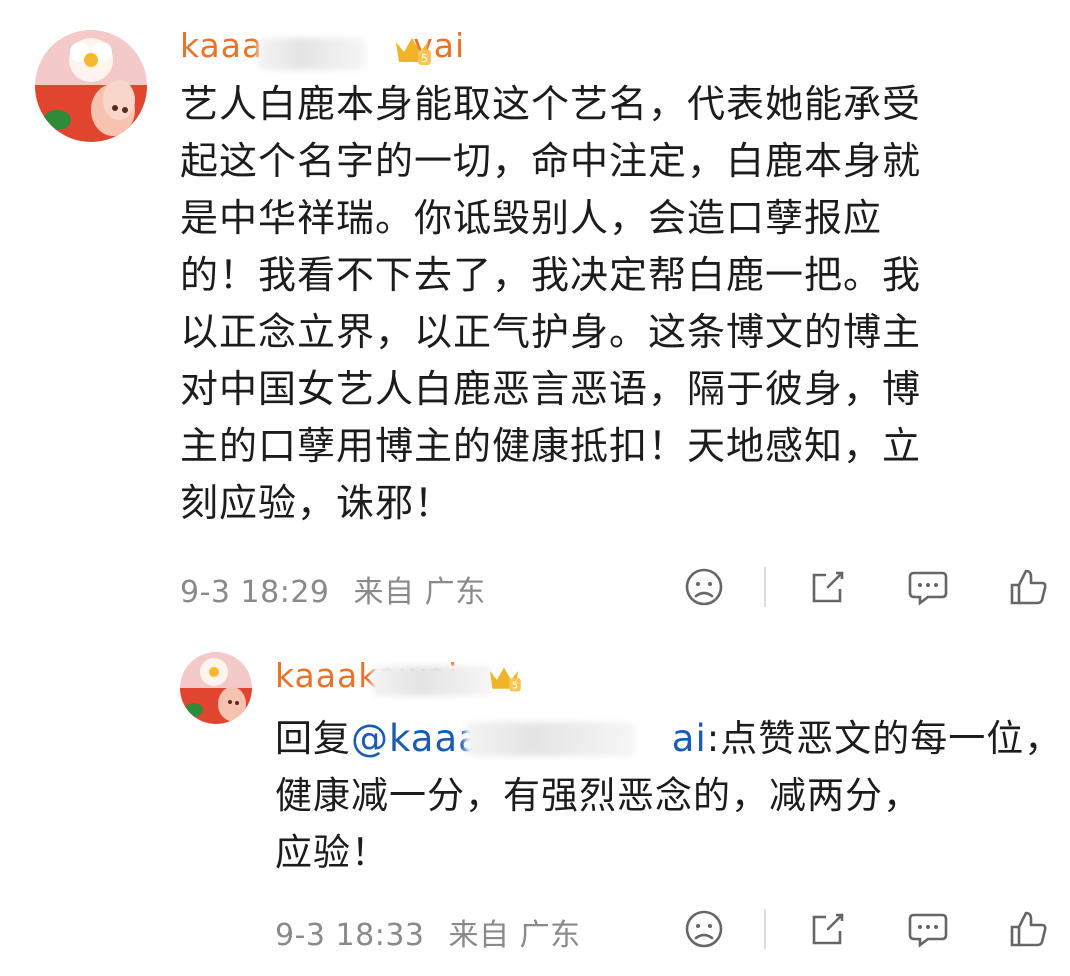 The height and width of the screenshot is (976, 1070). I want to click on avatar, so click(91, 86).